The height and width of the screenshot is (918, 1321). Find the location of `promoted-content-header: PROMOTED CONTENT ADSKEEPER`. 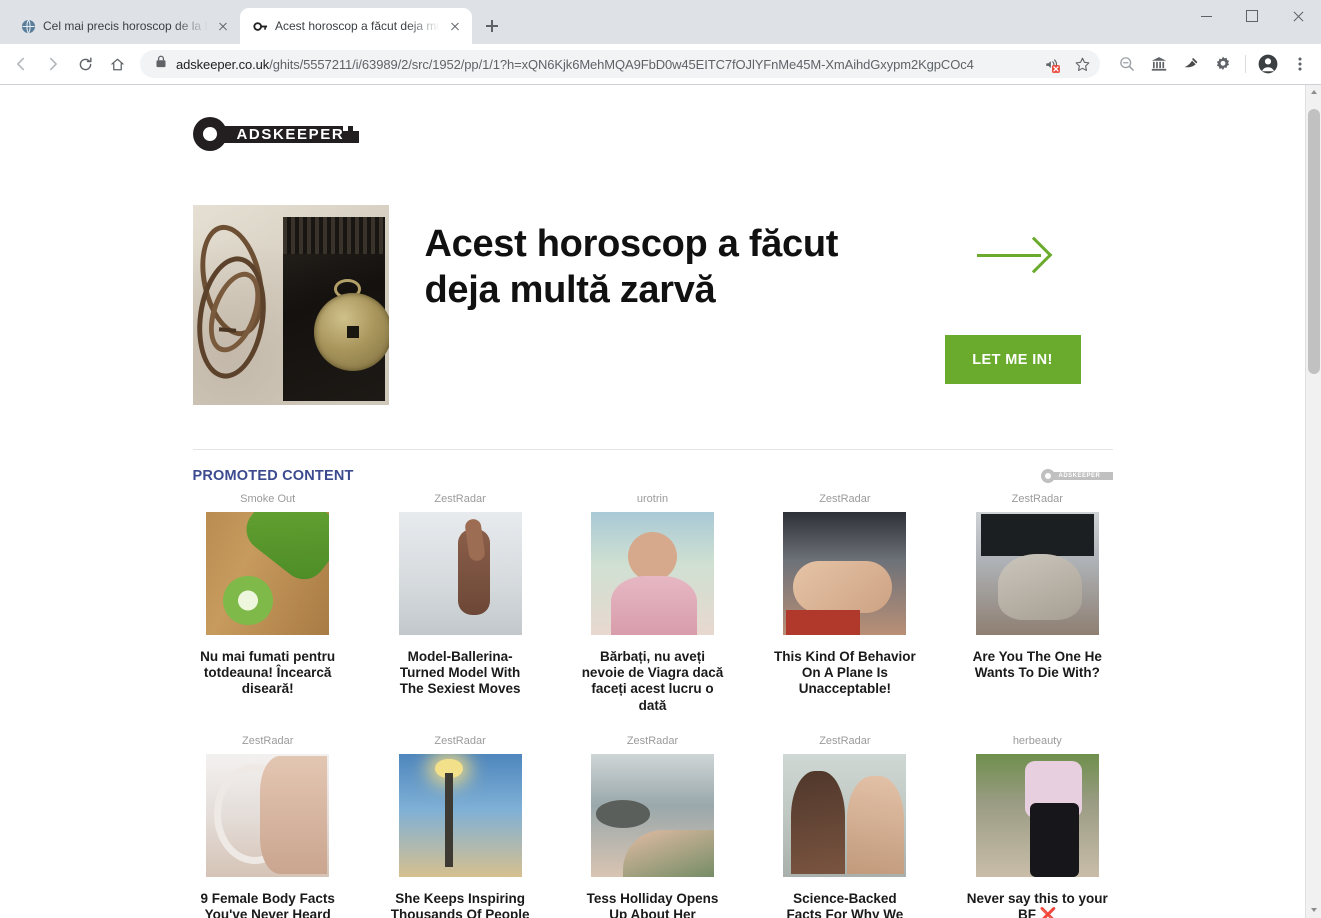

promoted-content-header: PROMOTED CONTENT ADSKEEPER is located at coordinates (653, 476).